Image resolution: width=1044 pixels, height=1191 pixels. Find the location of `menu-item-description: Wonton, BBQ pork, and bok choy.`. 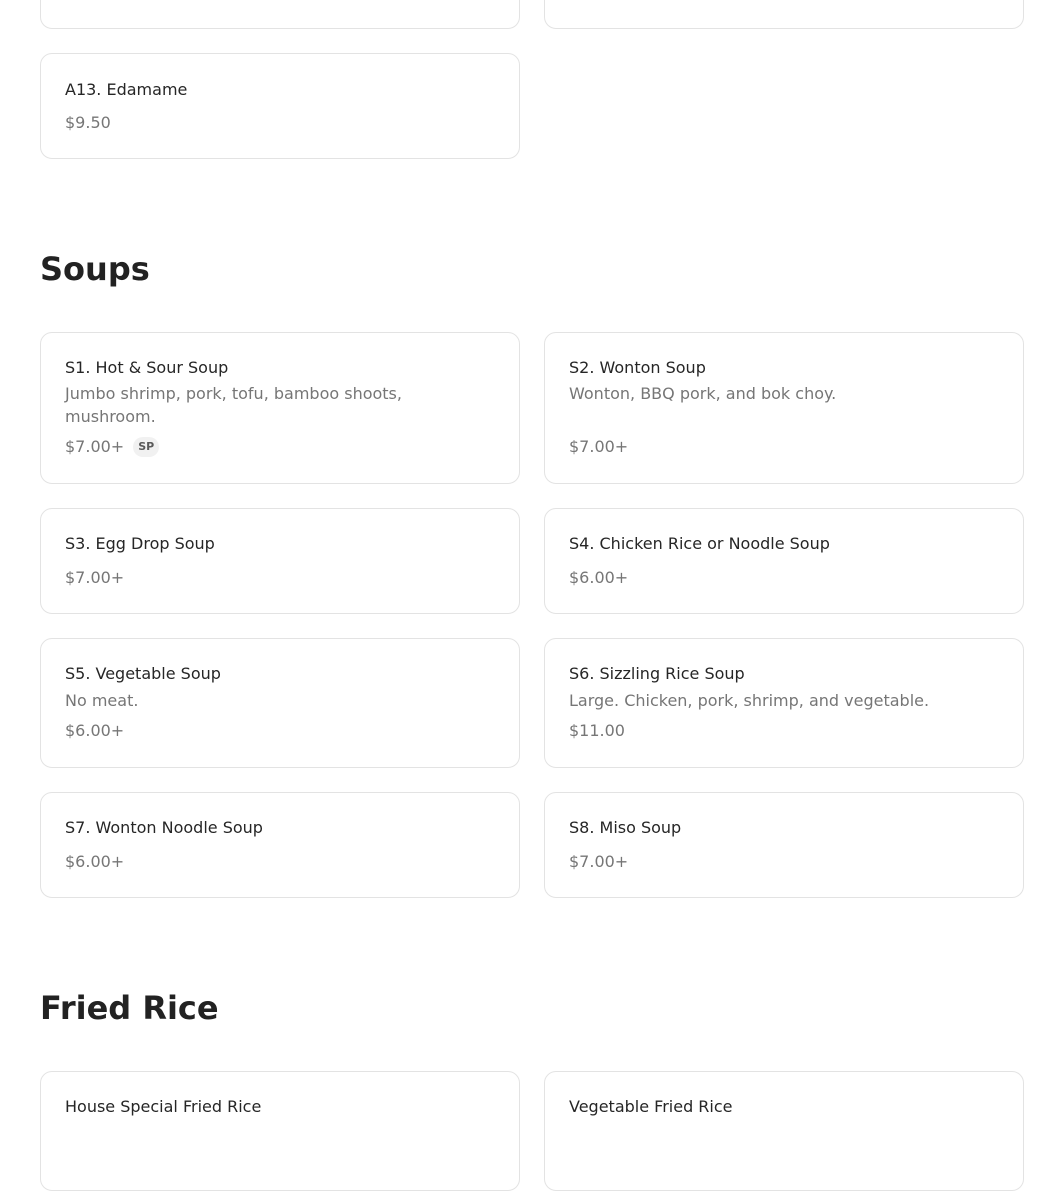

menu-item-description: Wonton, BBQ pork, and bok choy. is located at coordinates (703, 393).